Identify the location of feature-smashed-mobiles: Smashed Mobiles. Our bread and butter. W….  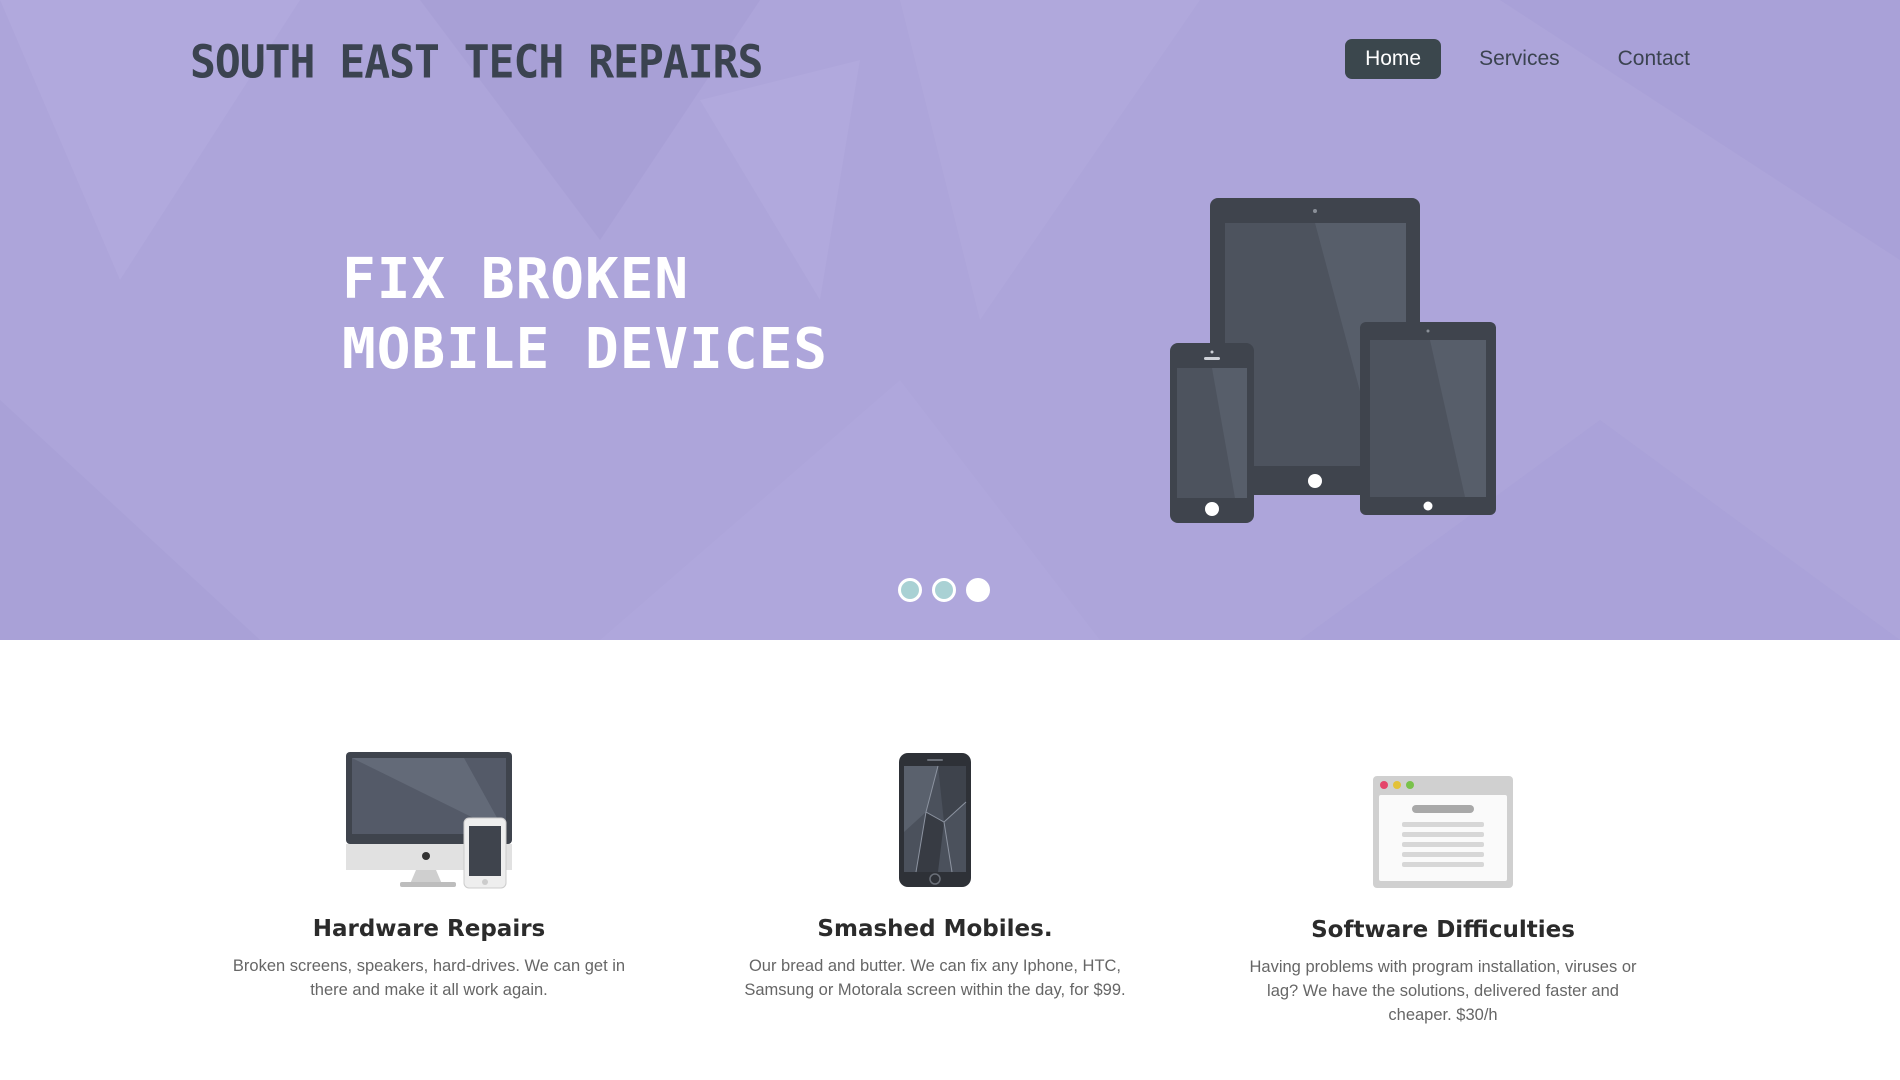
(935, 877).